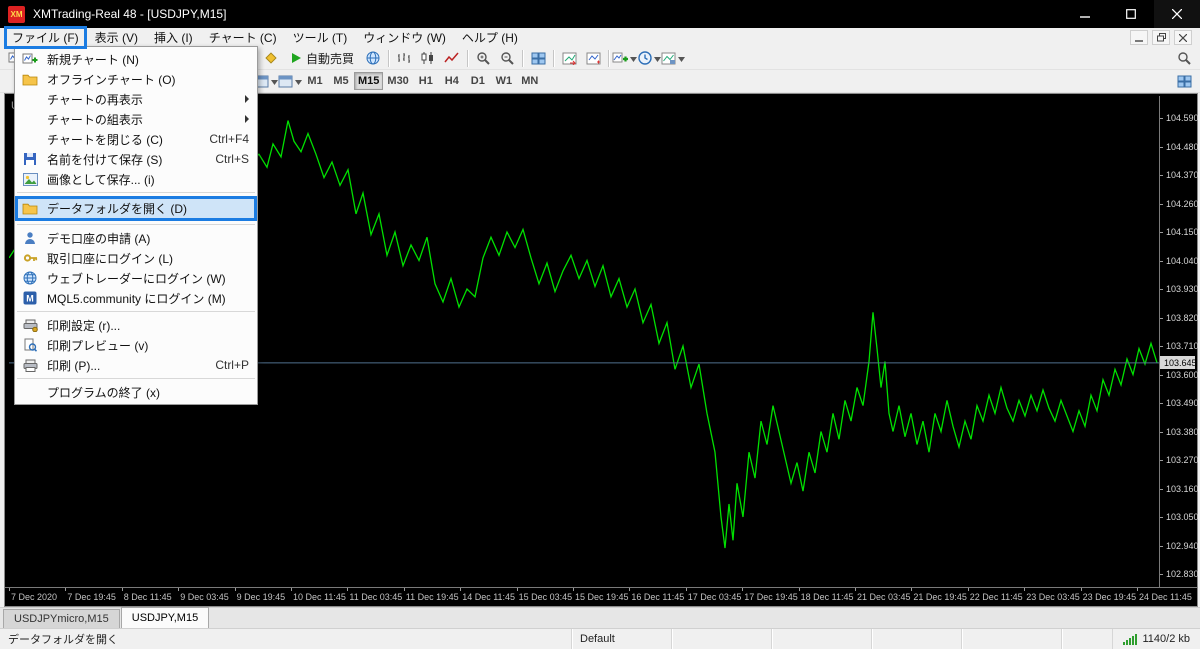 Image resolution: width=1200 pixels, height=649 pixels. Describe the element at coordinates (136, 298) in the screenshot. I see `file-menu-item-11: M MQL5.community にログイン (M)` at that location.